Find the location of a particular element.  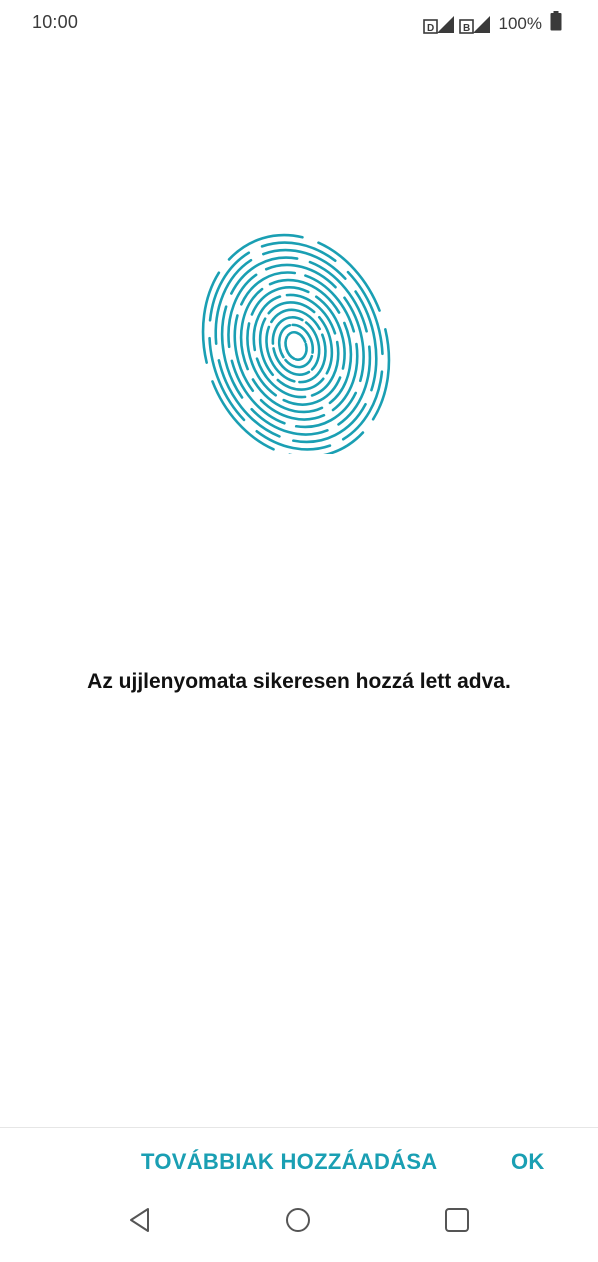

fingerprint-icon is located at coordinates (298, 338).